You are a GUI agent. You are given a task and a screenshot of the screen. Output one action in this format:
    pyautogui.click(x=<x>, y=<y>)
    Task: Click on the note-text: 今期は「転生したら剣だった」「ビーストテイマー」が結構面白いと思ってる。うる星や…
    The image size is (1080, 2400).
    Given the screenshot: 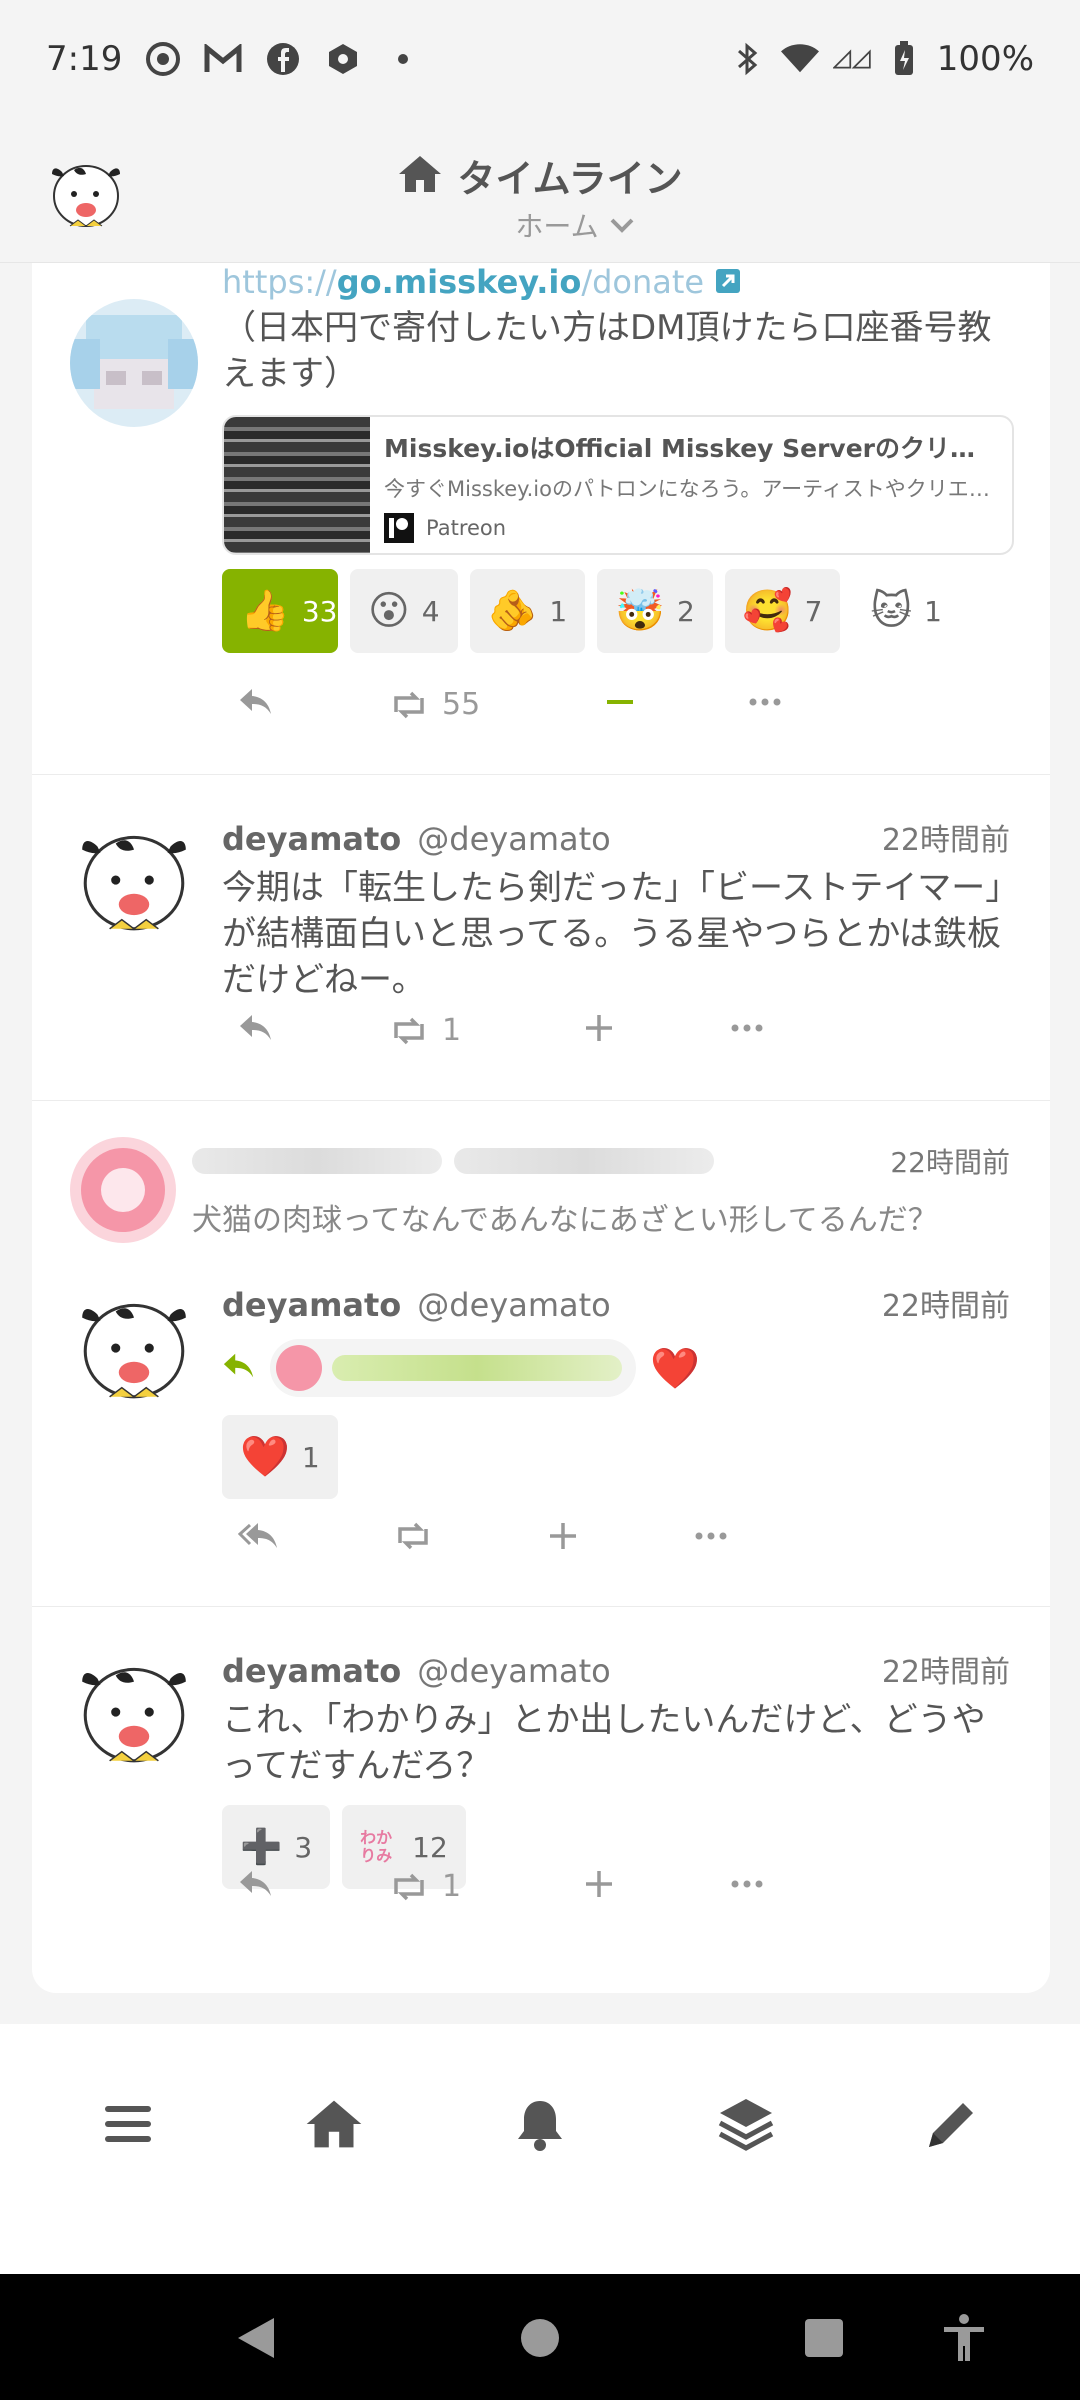 What is the action you would take?
    pyautogui.click(x=612, y=934)
    